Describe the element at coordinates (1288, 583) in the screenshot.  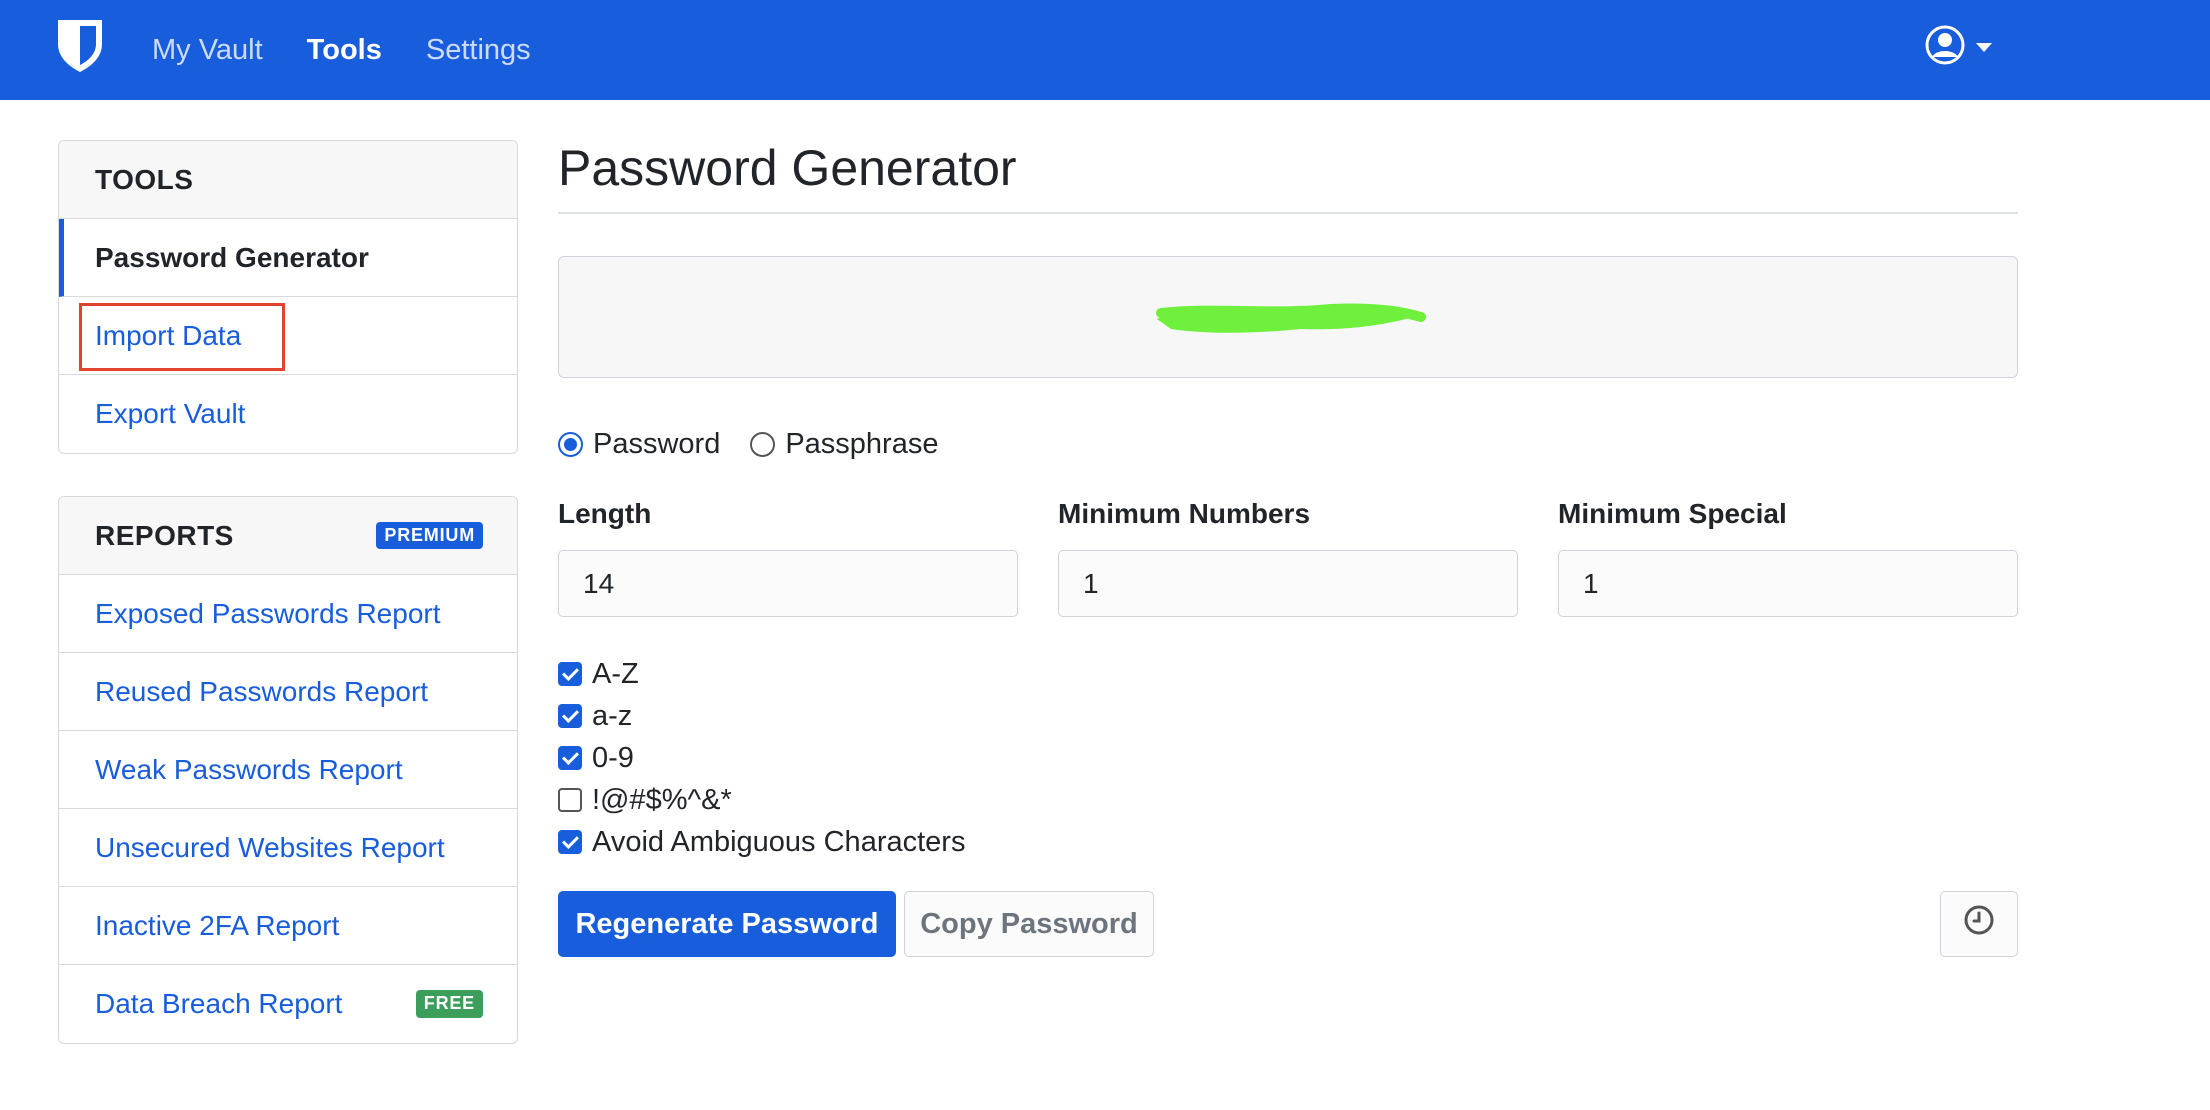
I see `min-numbers-input` at that location.